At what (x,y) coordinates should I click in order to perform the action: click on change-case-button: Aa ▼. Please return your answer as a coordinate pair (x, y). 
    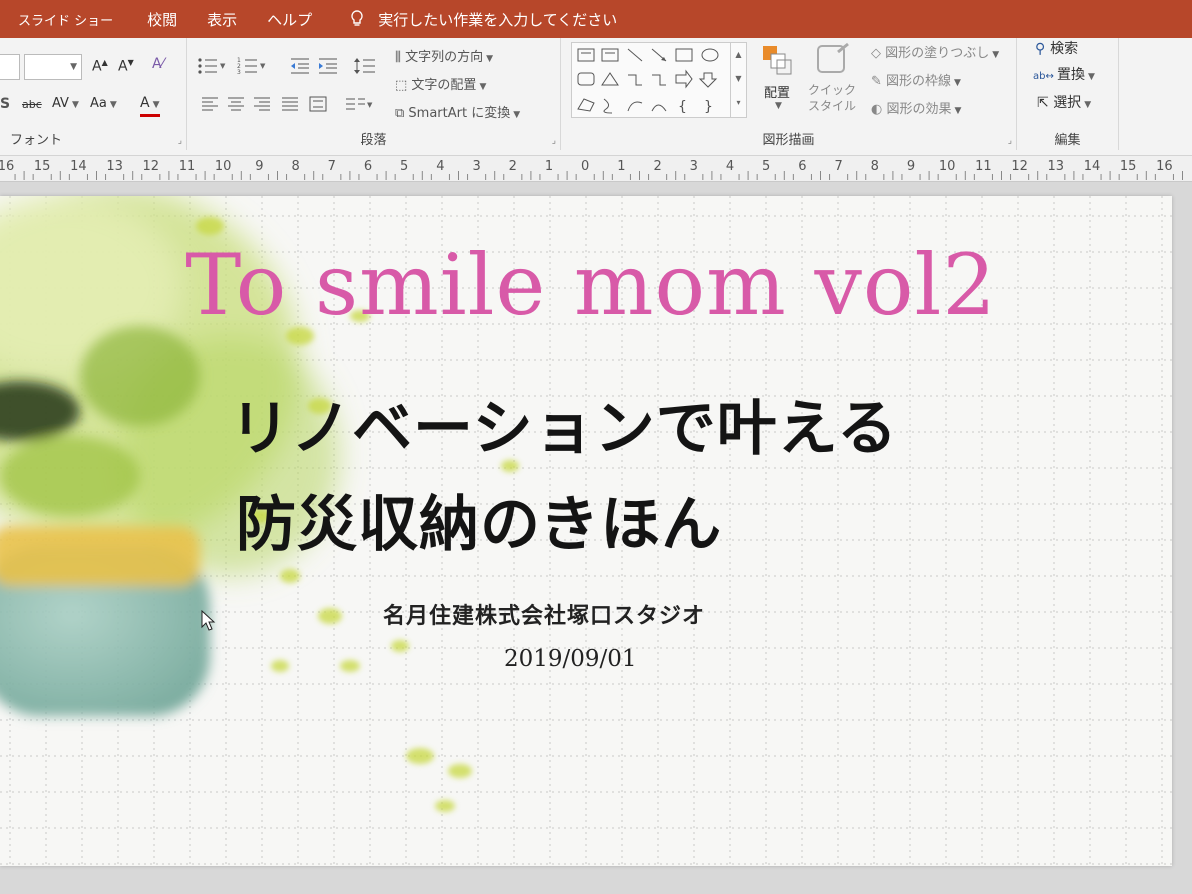
    Looking at the image, I should click on (103, 103).